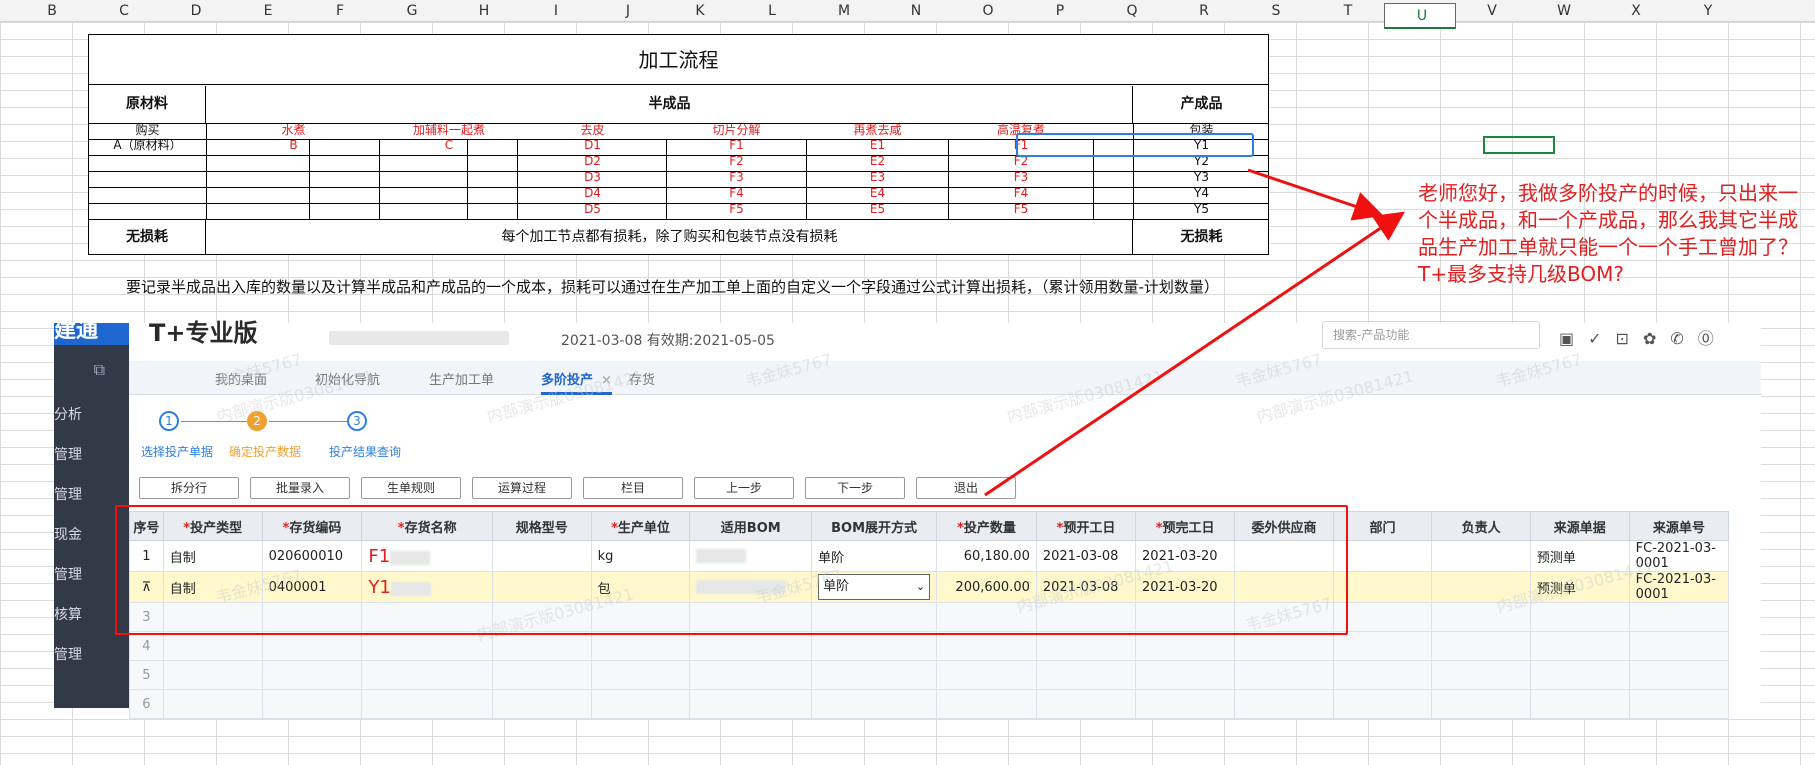 This screenshot has height=765, width=1815. What do you see at coordinates (91, 455) in the screenshot?
I see `sidebar-item-1: 管理` at bounding box center [91, 455].